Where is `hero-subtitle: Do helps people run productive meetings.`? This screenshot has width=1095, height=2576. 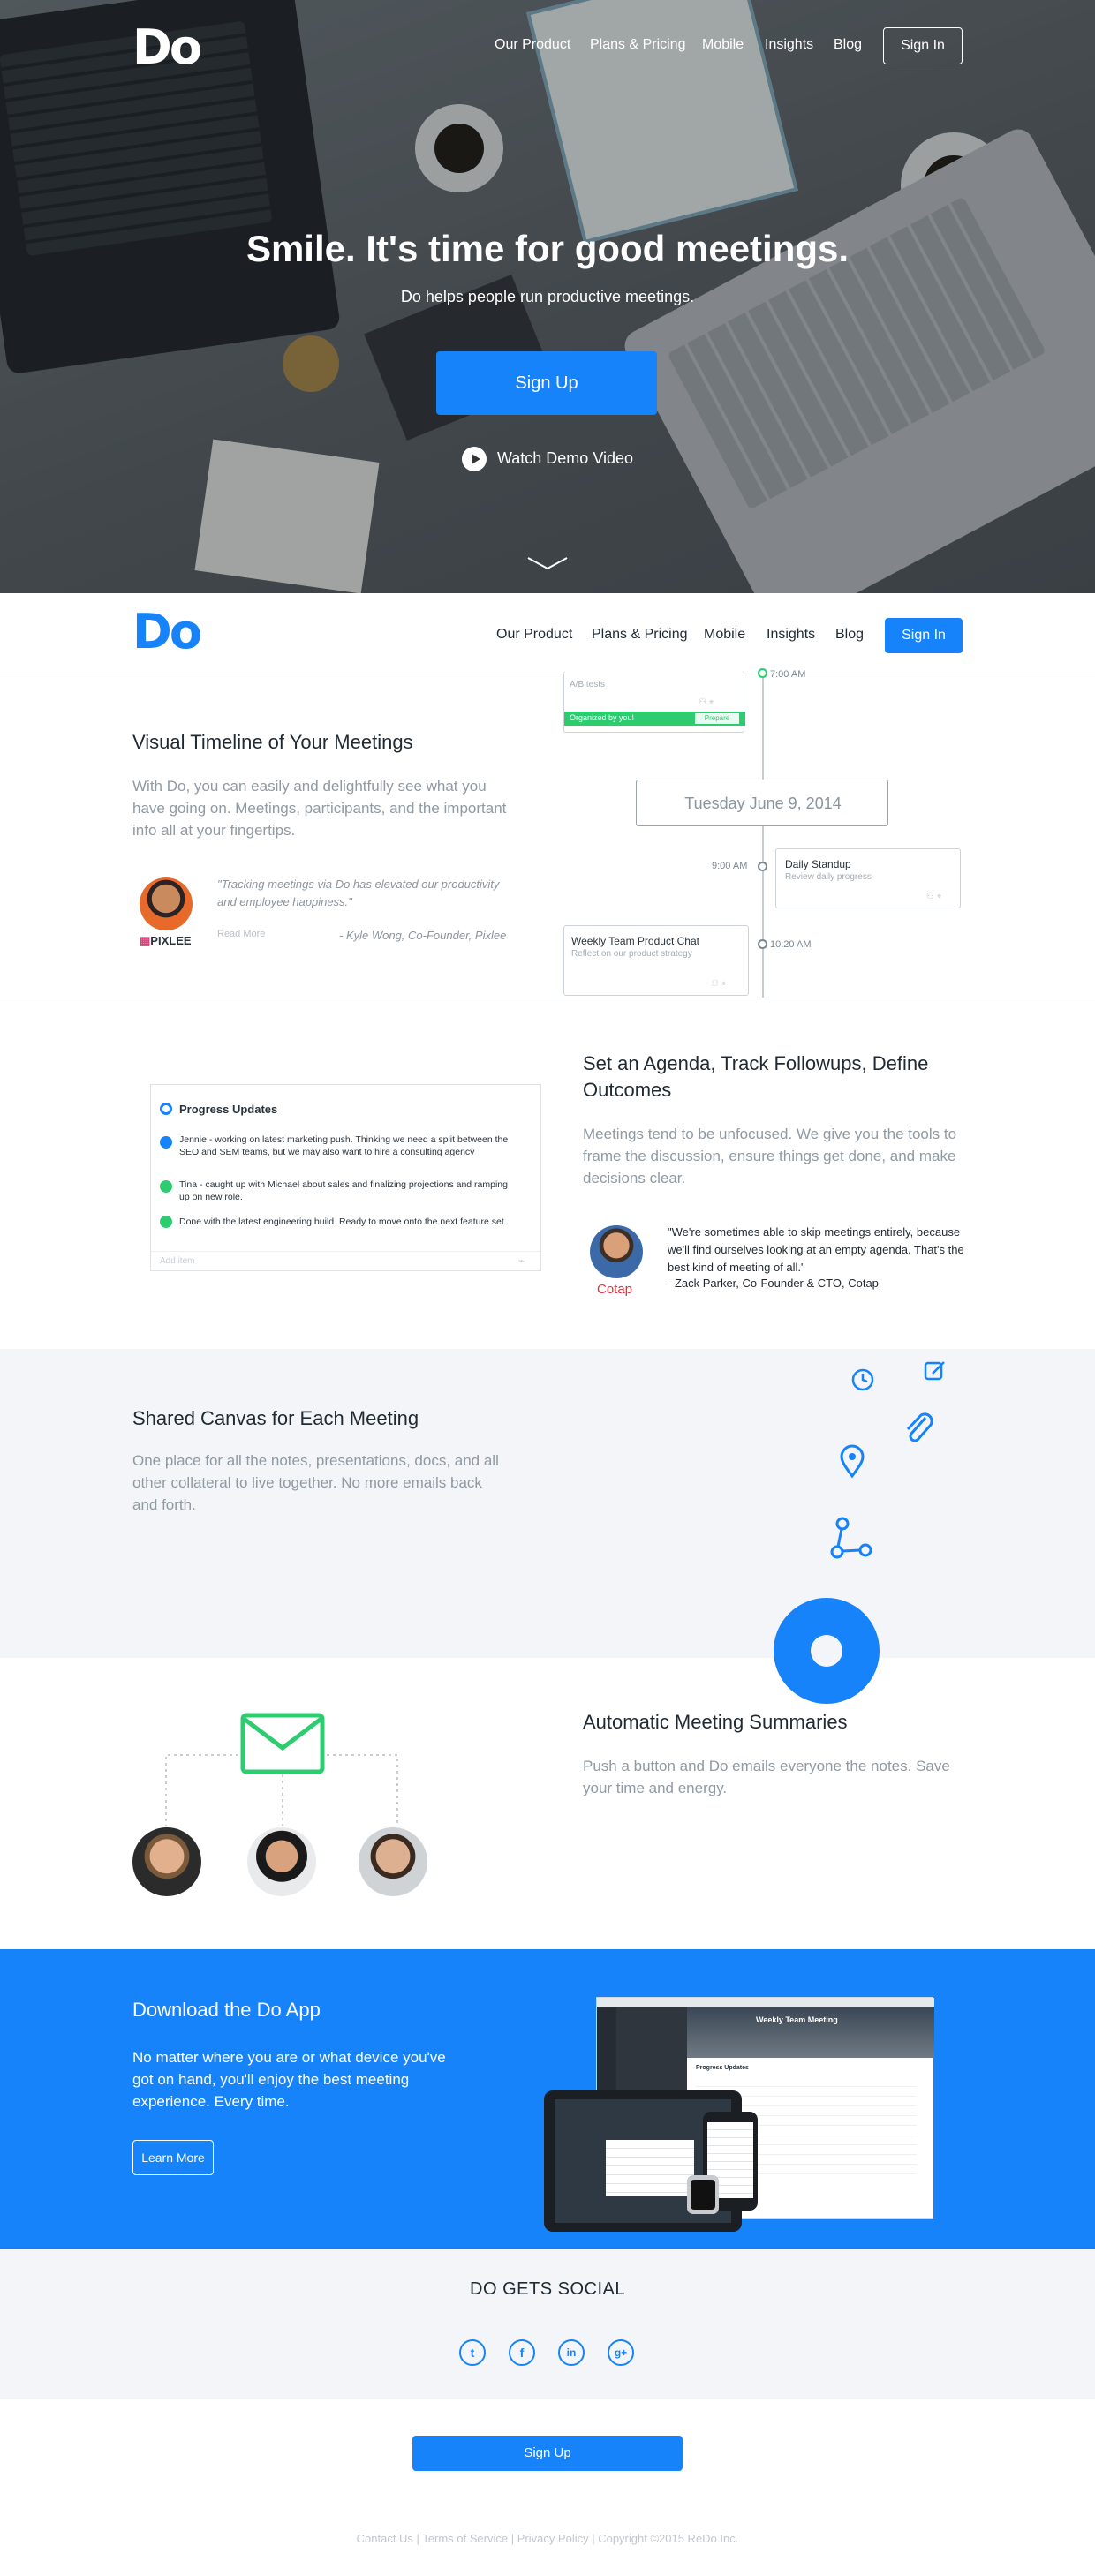
hero-subtitle: Do helps people run productive meetings. is located at coordinates (547, 297).